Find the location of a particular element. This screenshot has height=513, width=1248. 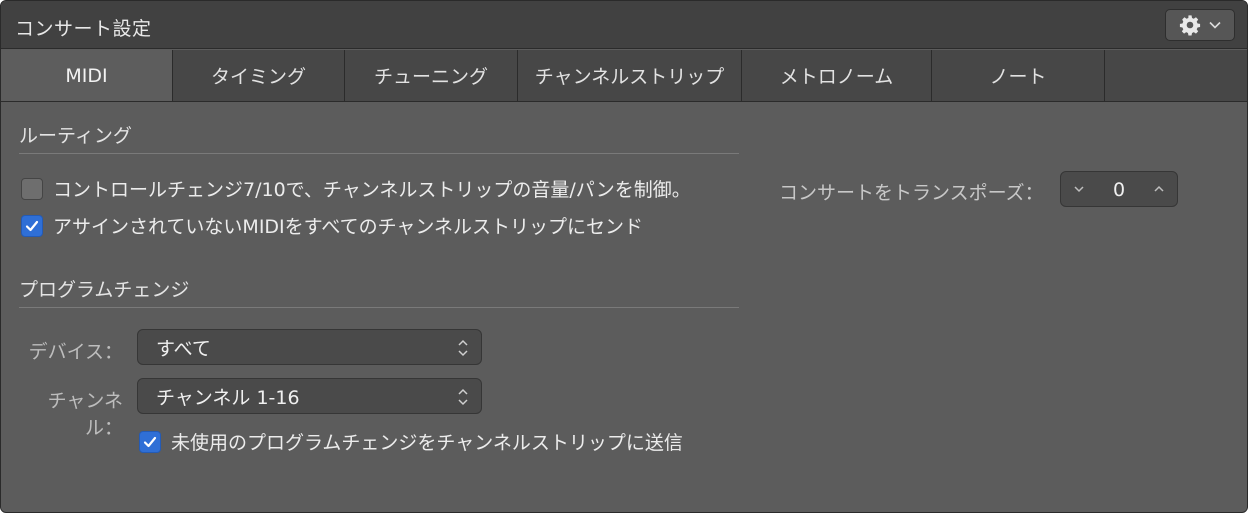

send-unused-label: 未使用のプログラムチェンジをチャンネルストリップに送信 is located at coordinates (427, 443).